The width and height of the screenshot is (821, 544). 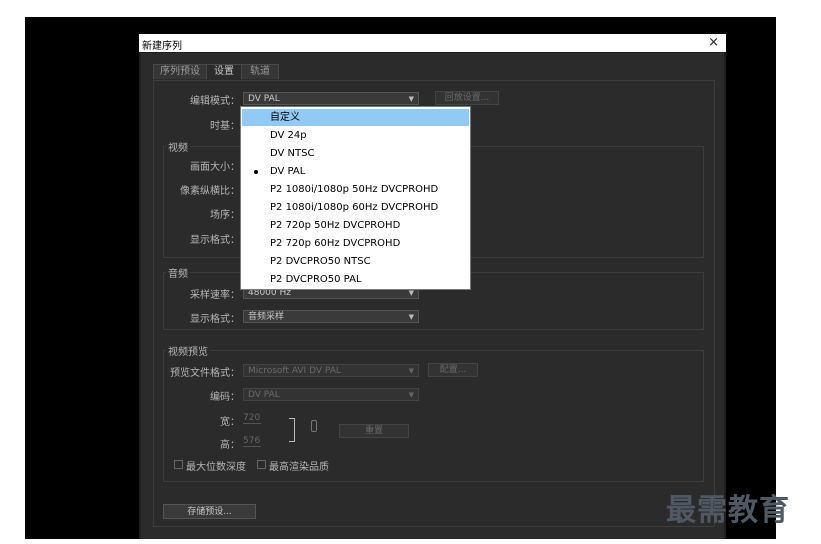 I want to click on menu-item-dv-24p: DV 24p, so click(x=355, y=135).